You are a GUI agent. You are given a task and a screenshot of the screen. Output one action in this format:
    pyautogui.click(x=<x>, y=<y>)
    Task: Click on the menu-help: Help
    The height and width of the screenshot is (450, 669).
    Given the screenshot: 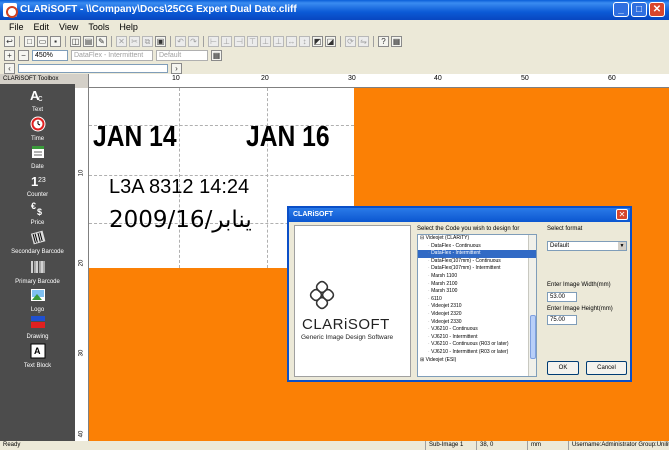 What is the action you would take?
    pyautogui.click(x=128, y=27)
    